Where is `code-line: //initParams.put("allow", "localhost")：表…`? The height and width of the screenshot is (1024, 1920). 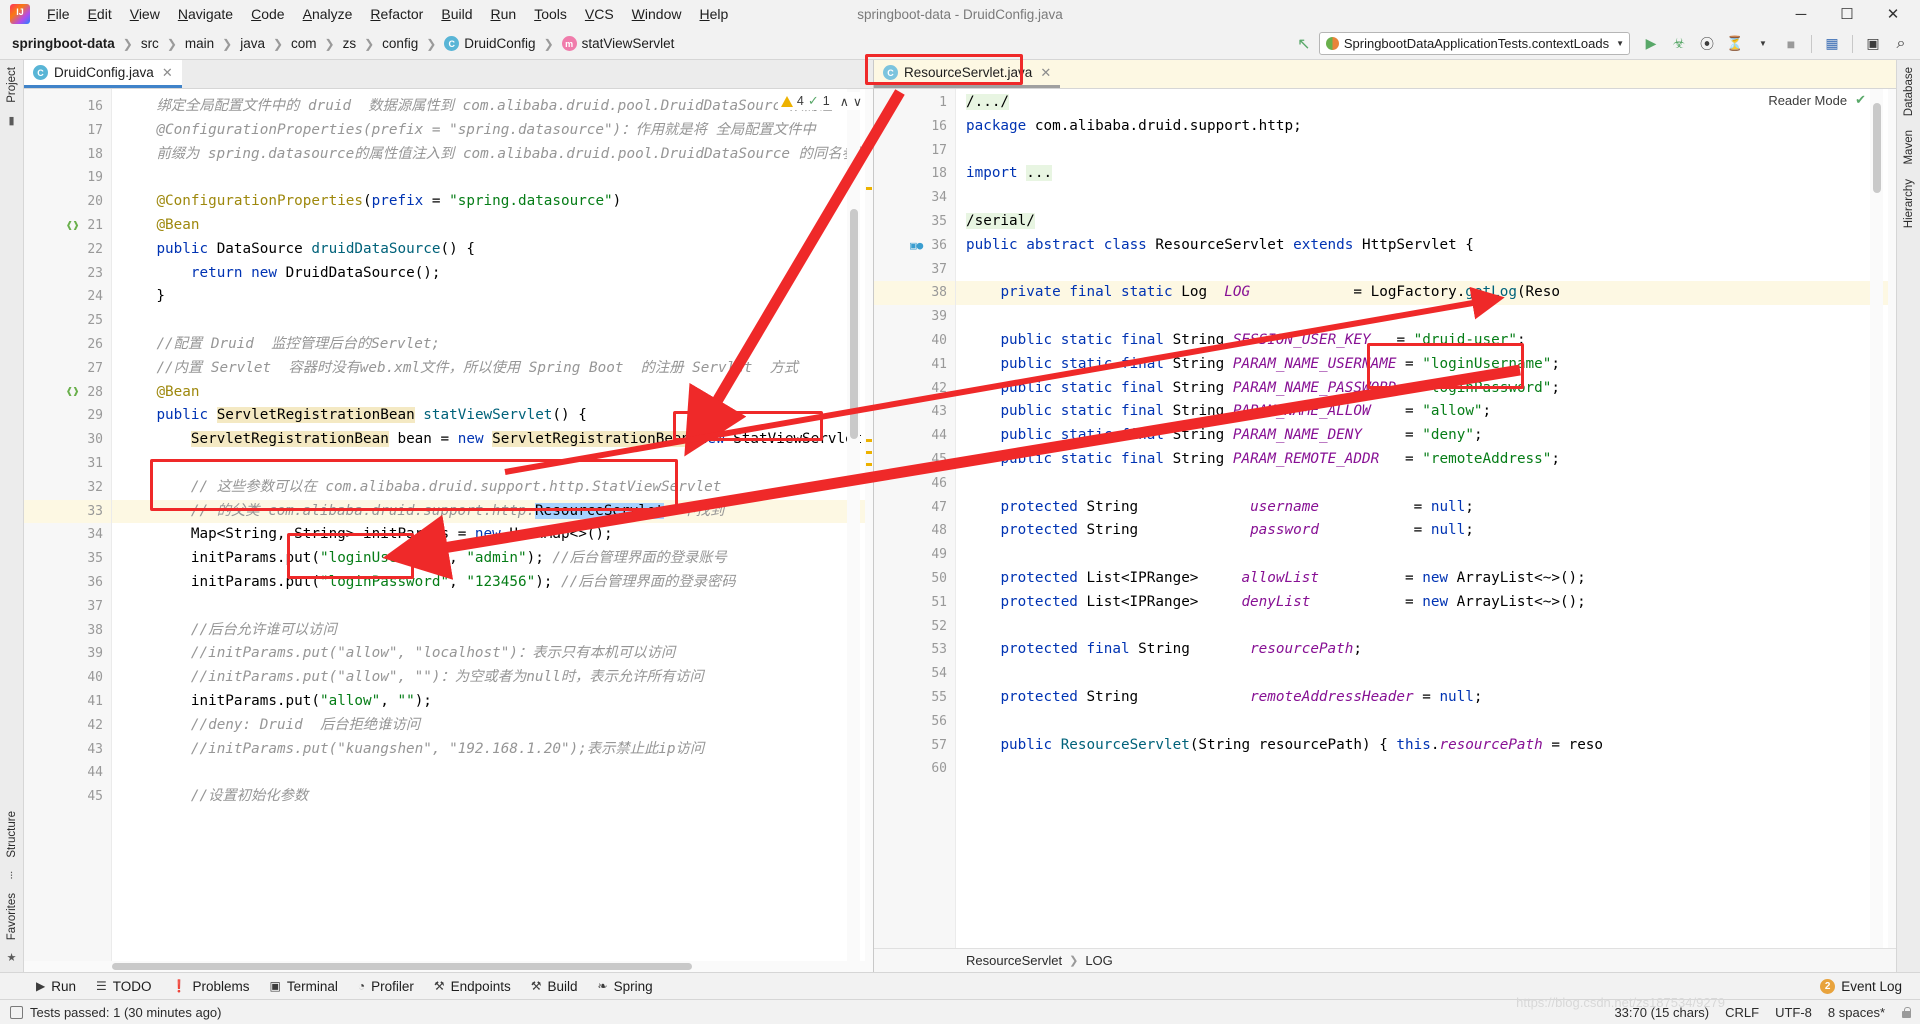
code-line: //initParams.put("allow", "localhost")：表… is located at coordinates (492, 654).